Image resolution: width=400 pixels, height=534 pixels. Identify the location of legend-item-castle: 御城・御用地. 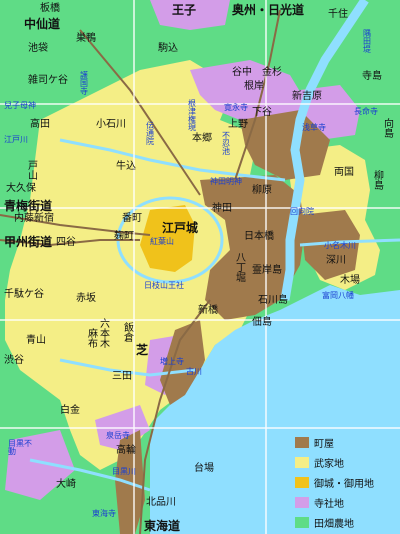
(347, 482).